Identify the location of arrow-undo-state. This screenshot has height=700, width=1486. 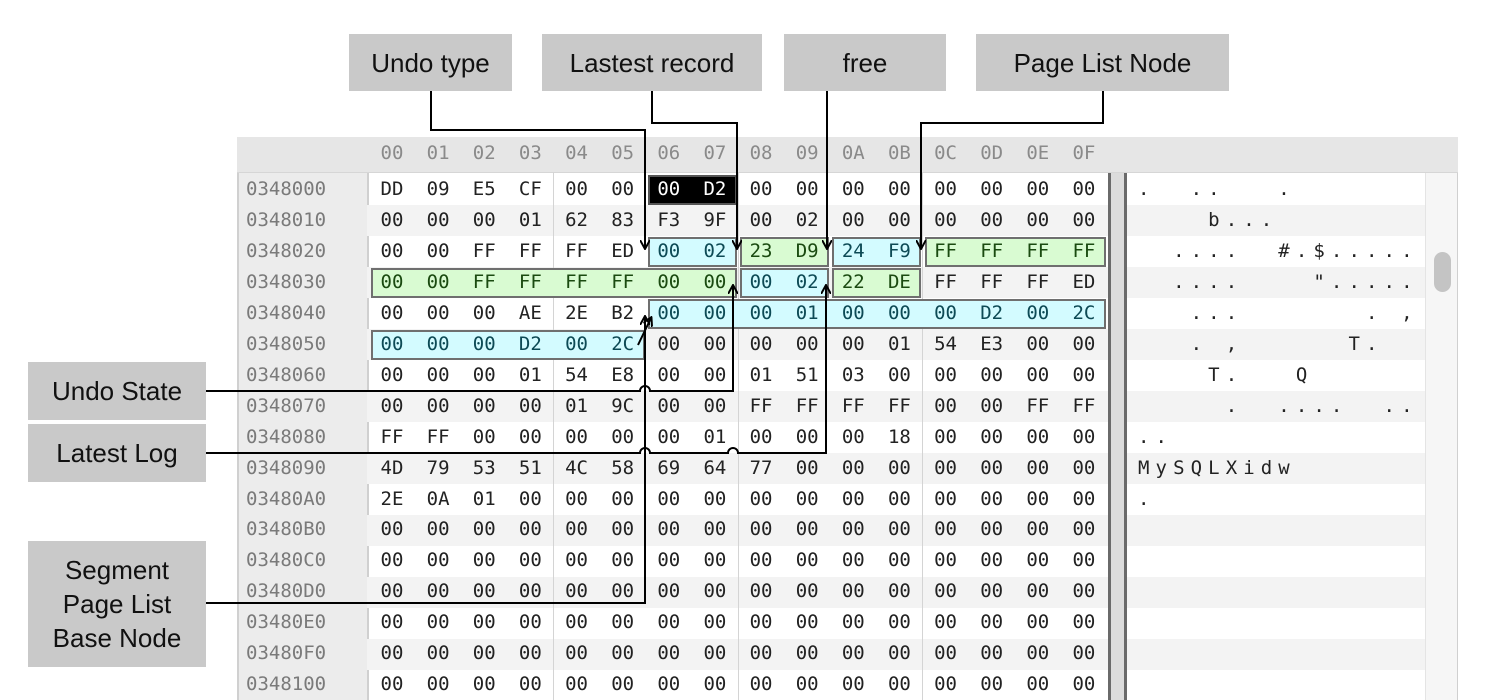
(469, 339).